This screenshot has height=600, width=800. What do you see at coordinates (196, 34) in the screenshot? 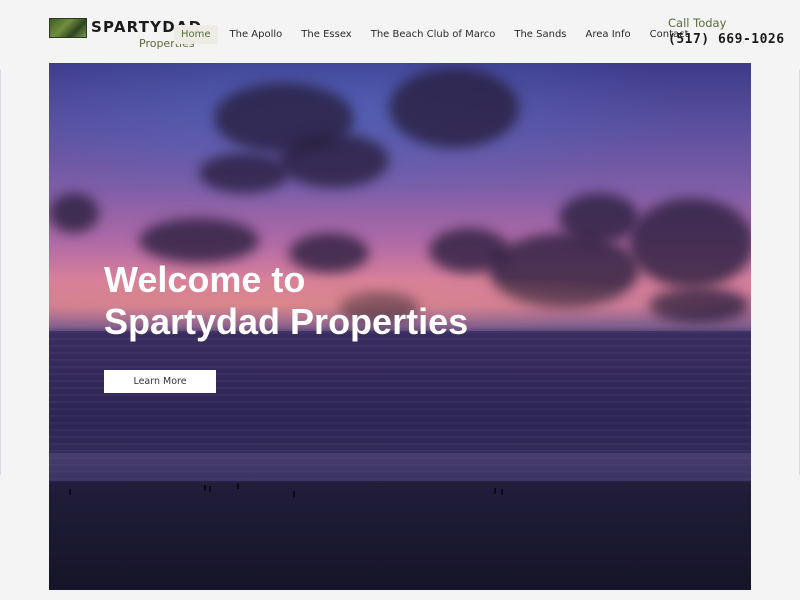
I see `nav-item-home: Home` at bounding box center [196, 34].